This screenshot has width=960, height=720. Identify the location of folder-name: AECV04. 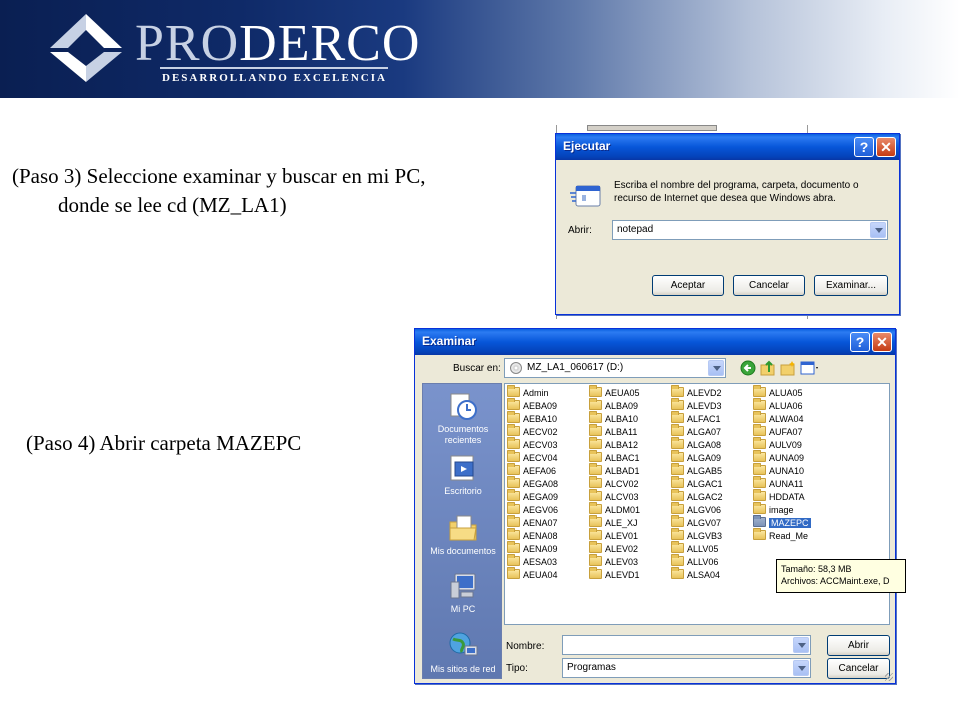
(540, 458).